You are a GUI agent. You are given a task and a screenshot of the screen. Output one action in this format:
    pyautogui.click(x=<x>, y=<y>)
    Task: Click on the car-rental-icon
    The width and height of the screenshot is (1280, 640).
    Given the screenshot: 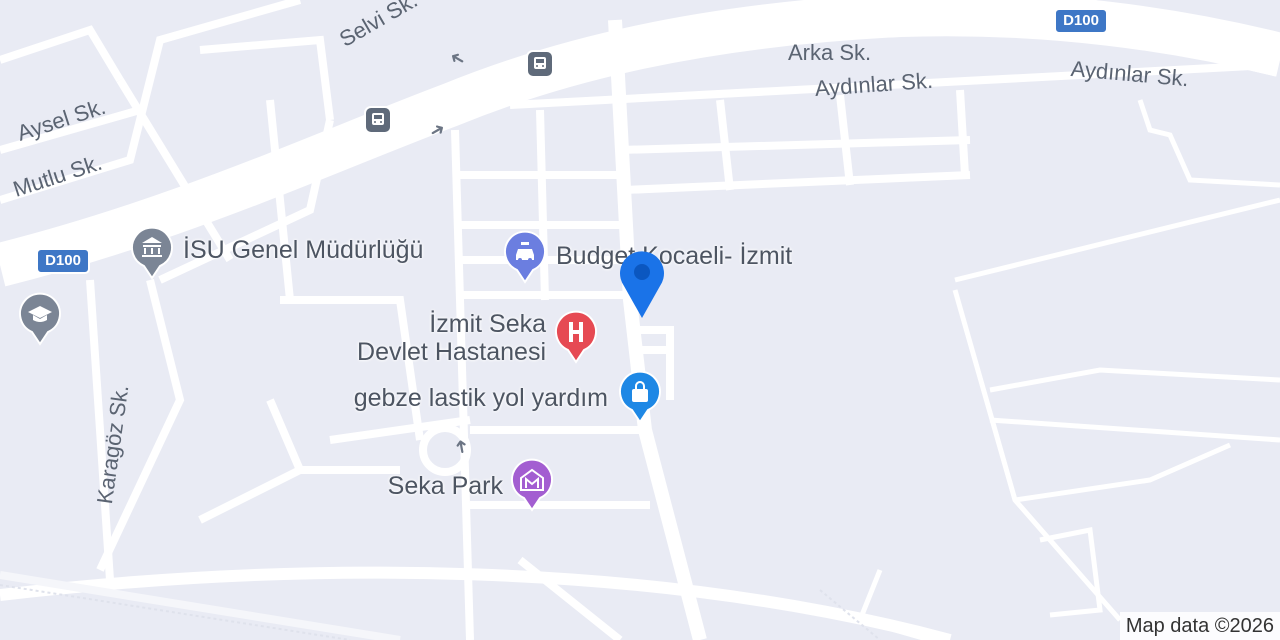 What is the action you would take?
    pyautogui.click(x=525, y=257)
    